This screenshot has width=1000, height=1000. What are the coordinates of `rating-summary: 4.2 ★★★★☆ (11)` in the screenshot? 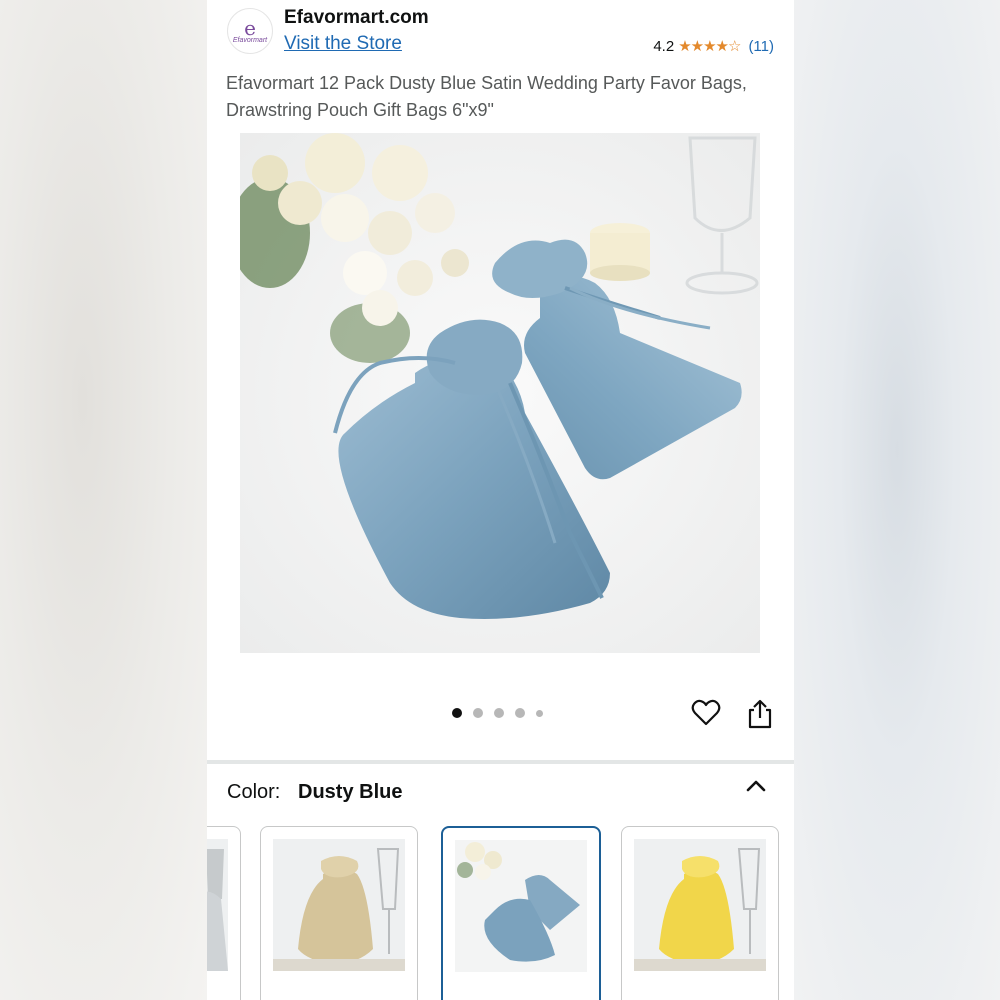 It's located at (713, 46).